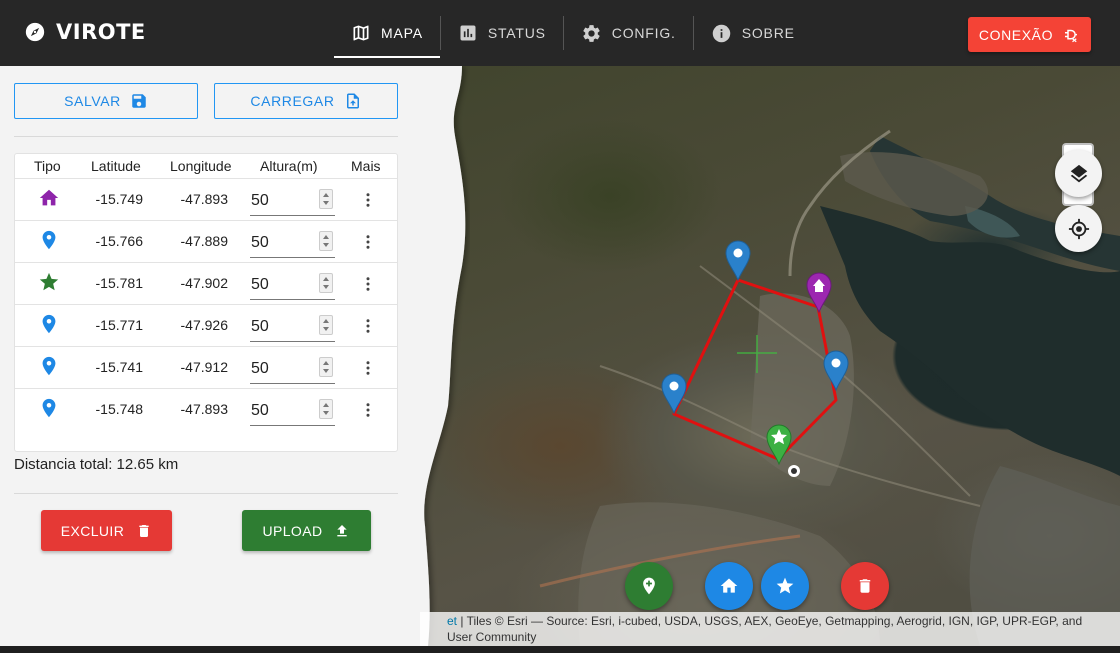  I want to click on gear-icon, so click(591, 33).